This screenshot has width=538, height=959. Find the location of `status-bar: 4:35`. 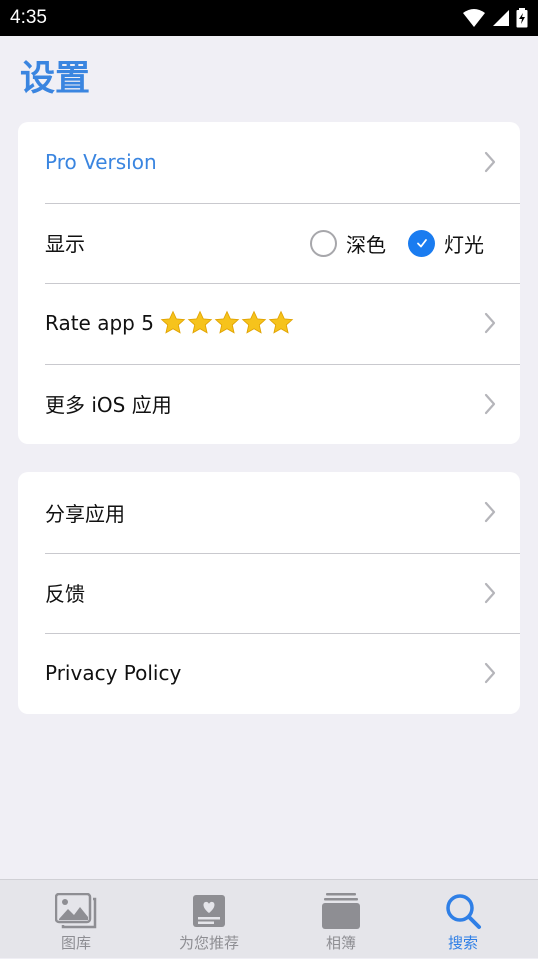

status-bar: 4:35 is located at coordinates (269, 18).